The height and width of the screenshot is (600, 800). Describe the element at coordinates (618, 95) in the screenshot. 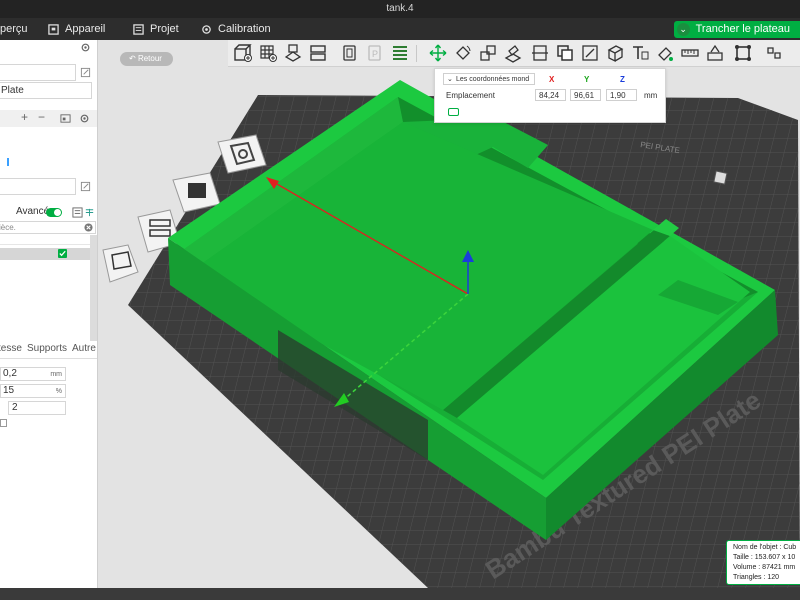

I see `z-position-value: 1,90` at that location.